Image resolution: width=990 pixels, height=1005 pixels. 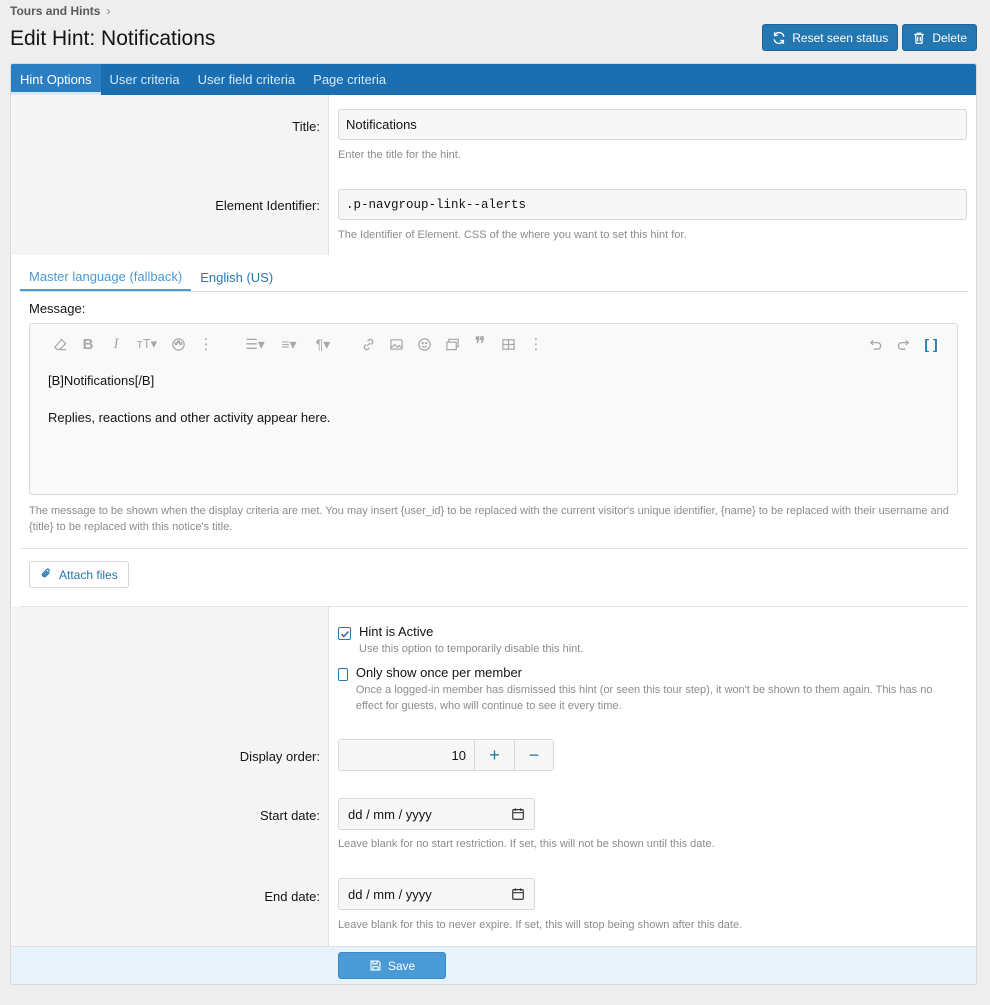 I want to click on reset-seen-status-button: Reset seen status, so click(x=830, y=37).